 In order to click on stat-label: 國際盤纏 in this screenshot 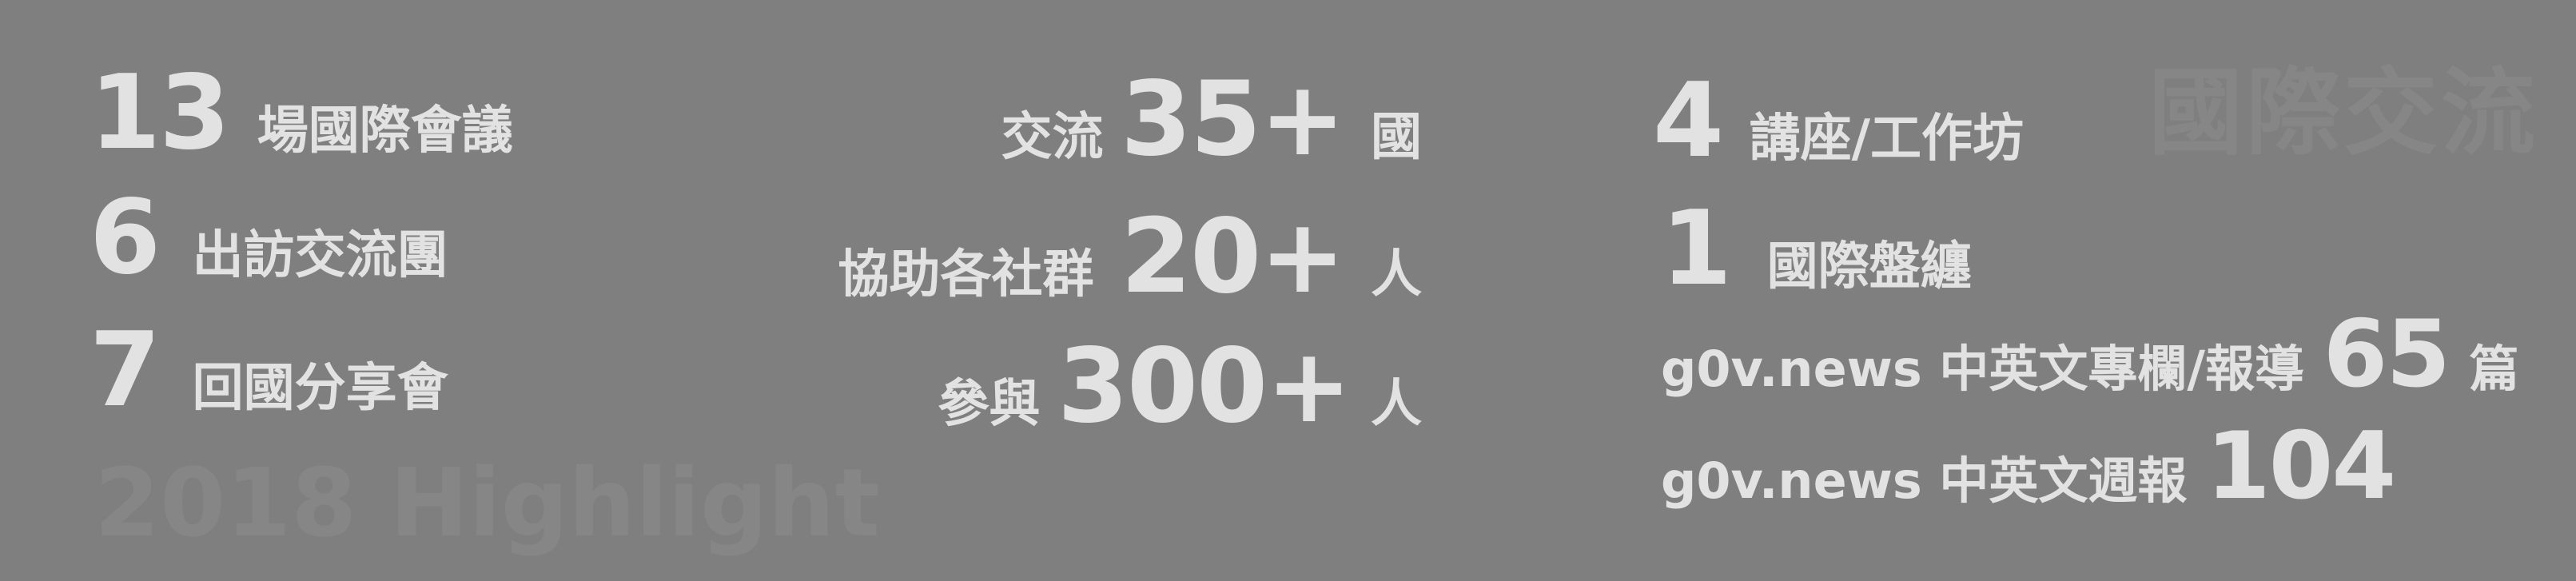, I will do `click(1869, 266)`.